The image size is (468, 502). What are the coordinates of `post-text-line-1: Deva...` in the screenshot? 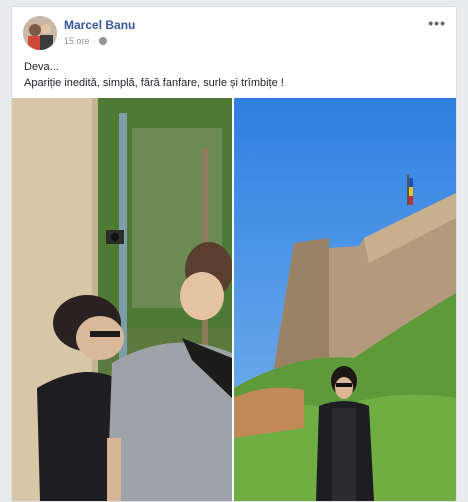 It's located at (41, 67).